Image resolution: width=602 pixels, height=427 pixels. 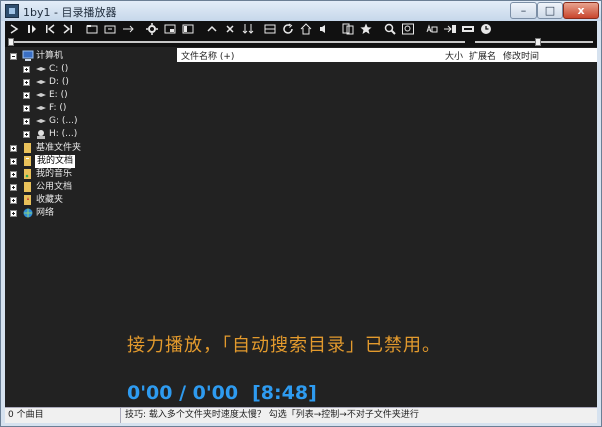 I want to click on tip-text: 技巧: 载入多个文件夹时速度太慢？ 勾选「列表→控制→不对子文件夹进行, so click(x=272, y=415).